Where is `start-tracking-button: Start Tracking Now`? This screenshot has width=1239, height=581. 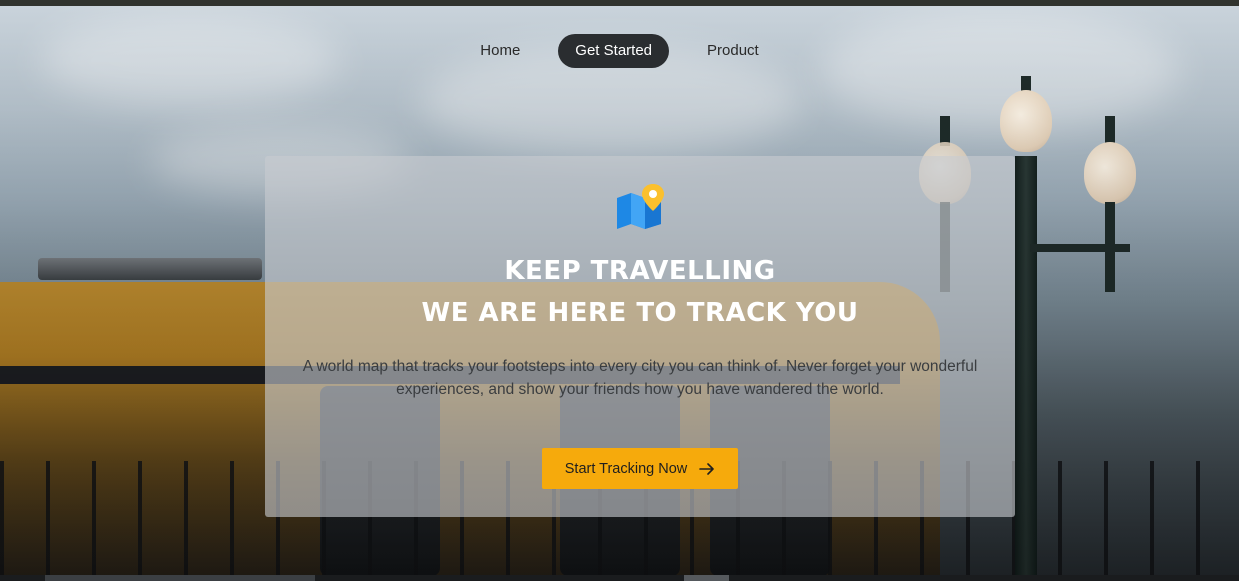
start-tracking-button: Start Tracking Now is located at coordinates (640, 468).